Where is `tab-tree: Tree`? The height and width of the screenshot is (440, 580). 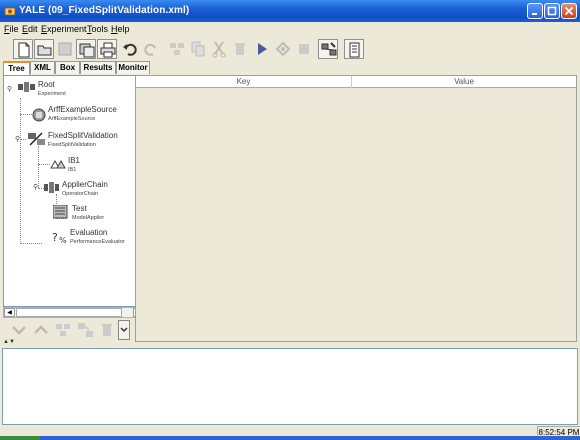
tab-tree: Tree is located at coordinates (16, 68).